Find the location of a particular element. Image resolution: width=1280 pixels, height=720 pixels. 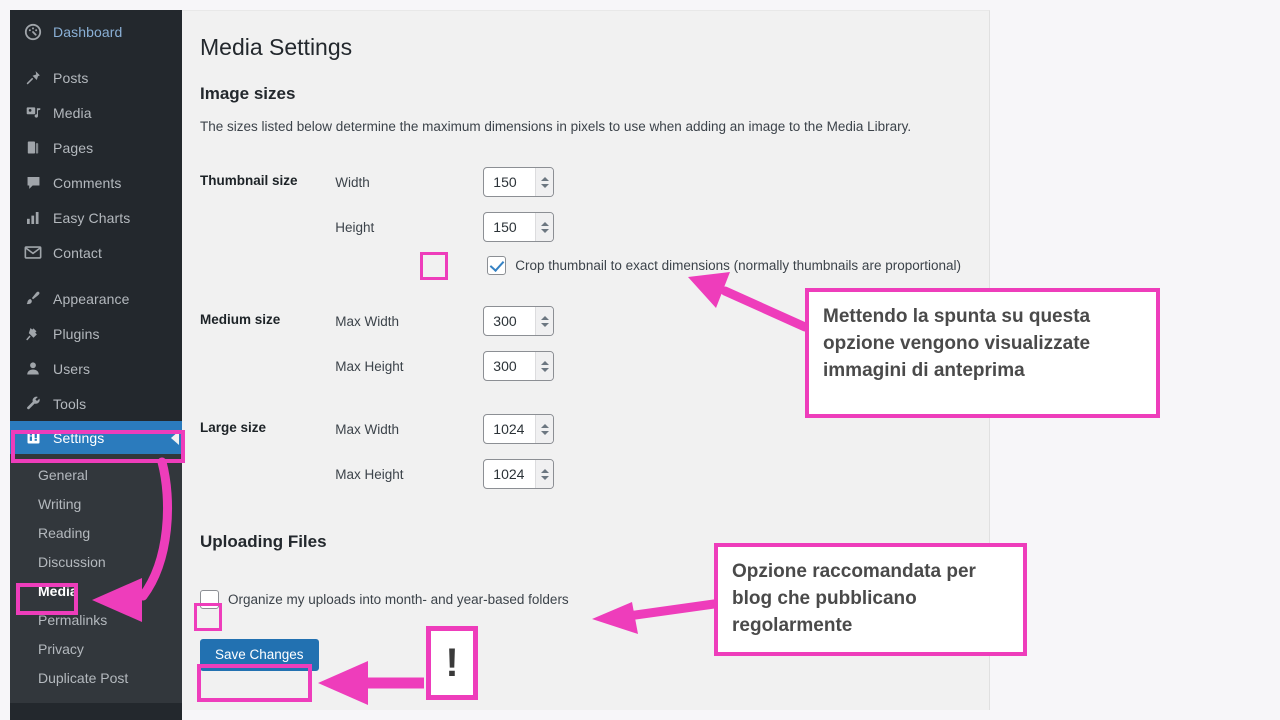

user-icon is located at coordinates (33, 369).